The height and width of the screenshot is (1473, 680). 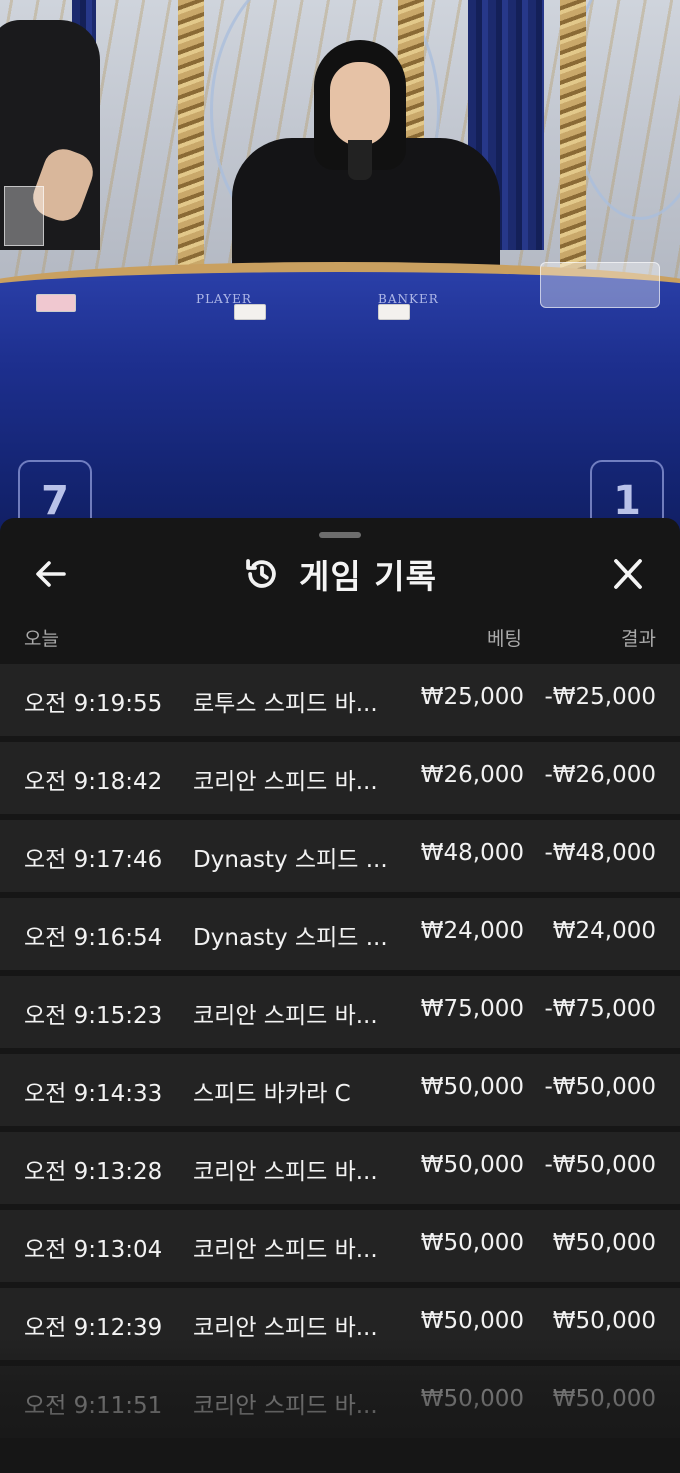 What do you see at coordinates (472, 1009) in the screenshot?
I see `row-bet: ₩75,000` at bounding box center [472, 1009].